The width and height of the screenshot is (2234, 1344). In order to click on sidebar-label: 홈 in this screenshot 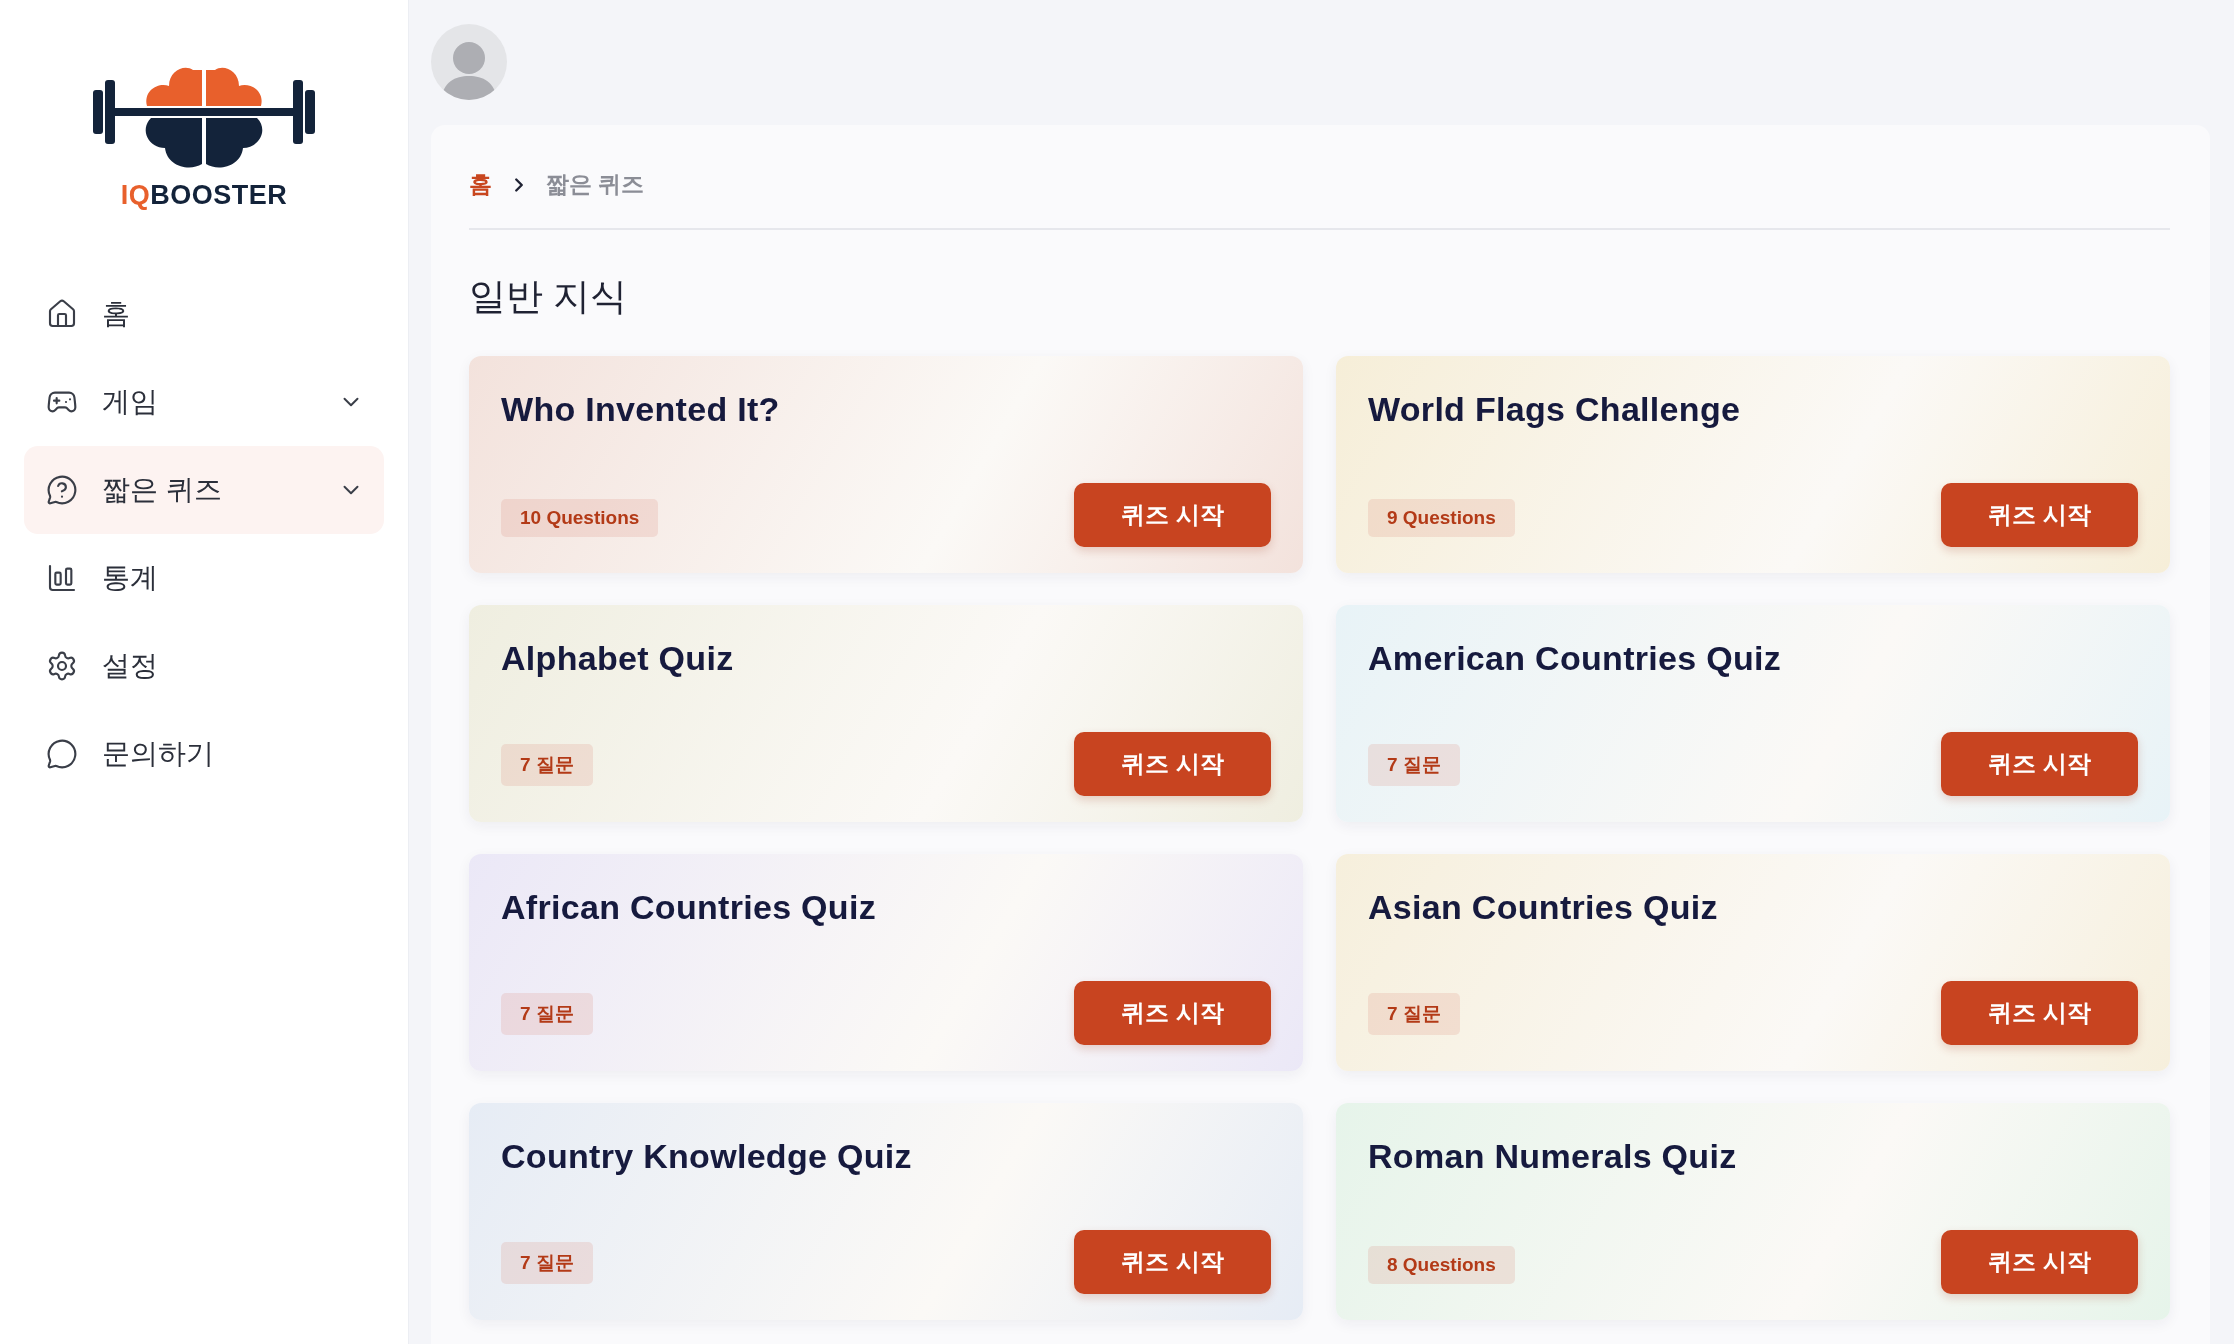, I will do `click(116, 314)`.